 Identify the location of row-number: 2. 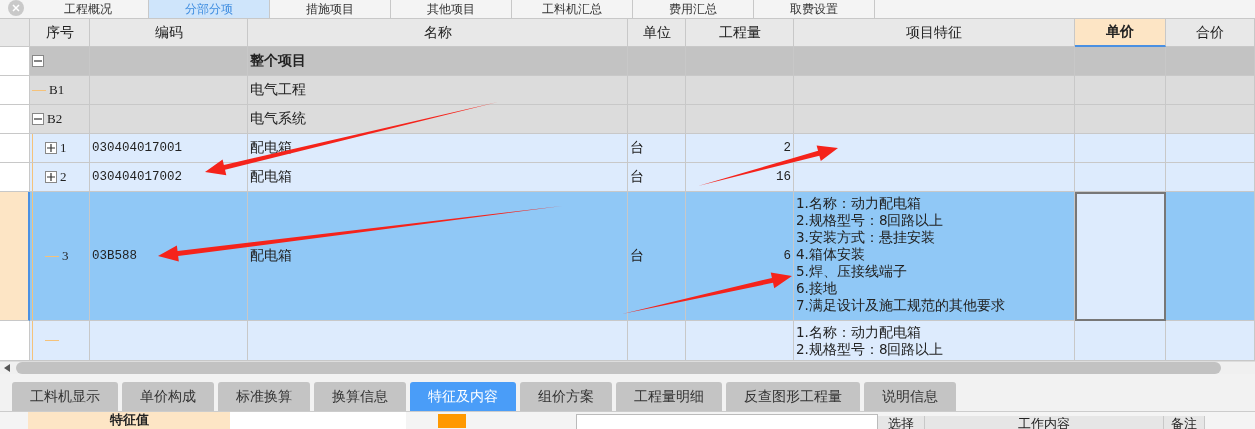
(63, 177).